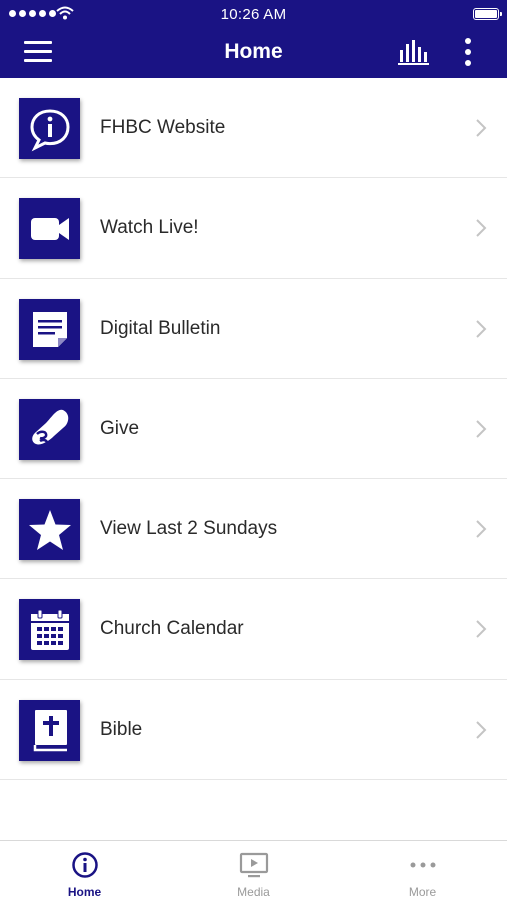 This screenshot has width=507, height=900. I want to click on calendar-icon, so click(49, 630).